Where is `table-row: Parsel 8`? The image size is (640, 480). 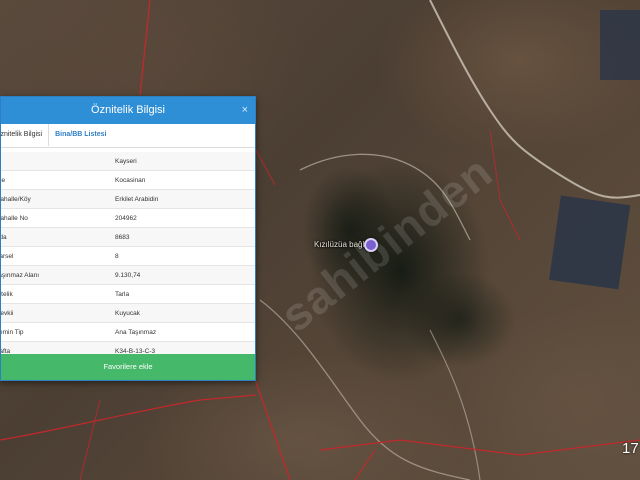 table-row: Parsel 8 is located at coordinates (128, 256).